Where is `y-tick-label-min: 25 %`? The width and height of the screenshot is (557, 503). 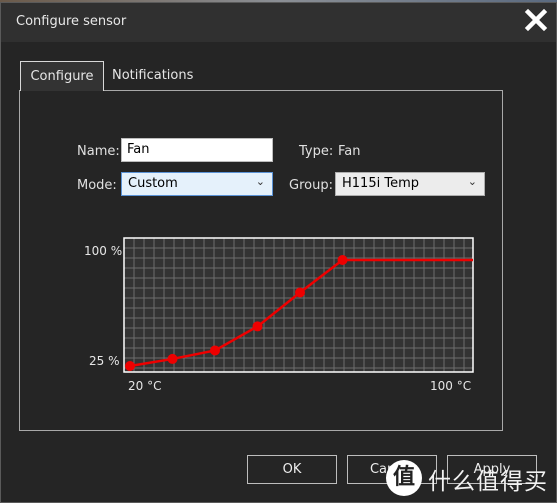 y-tick-label-min: 25 % is located at coordinates (104, 361).